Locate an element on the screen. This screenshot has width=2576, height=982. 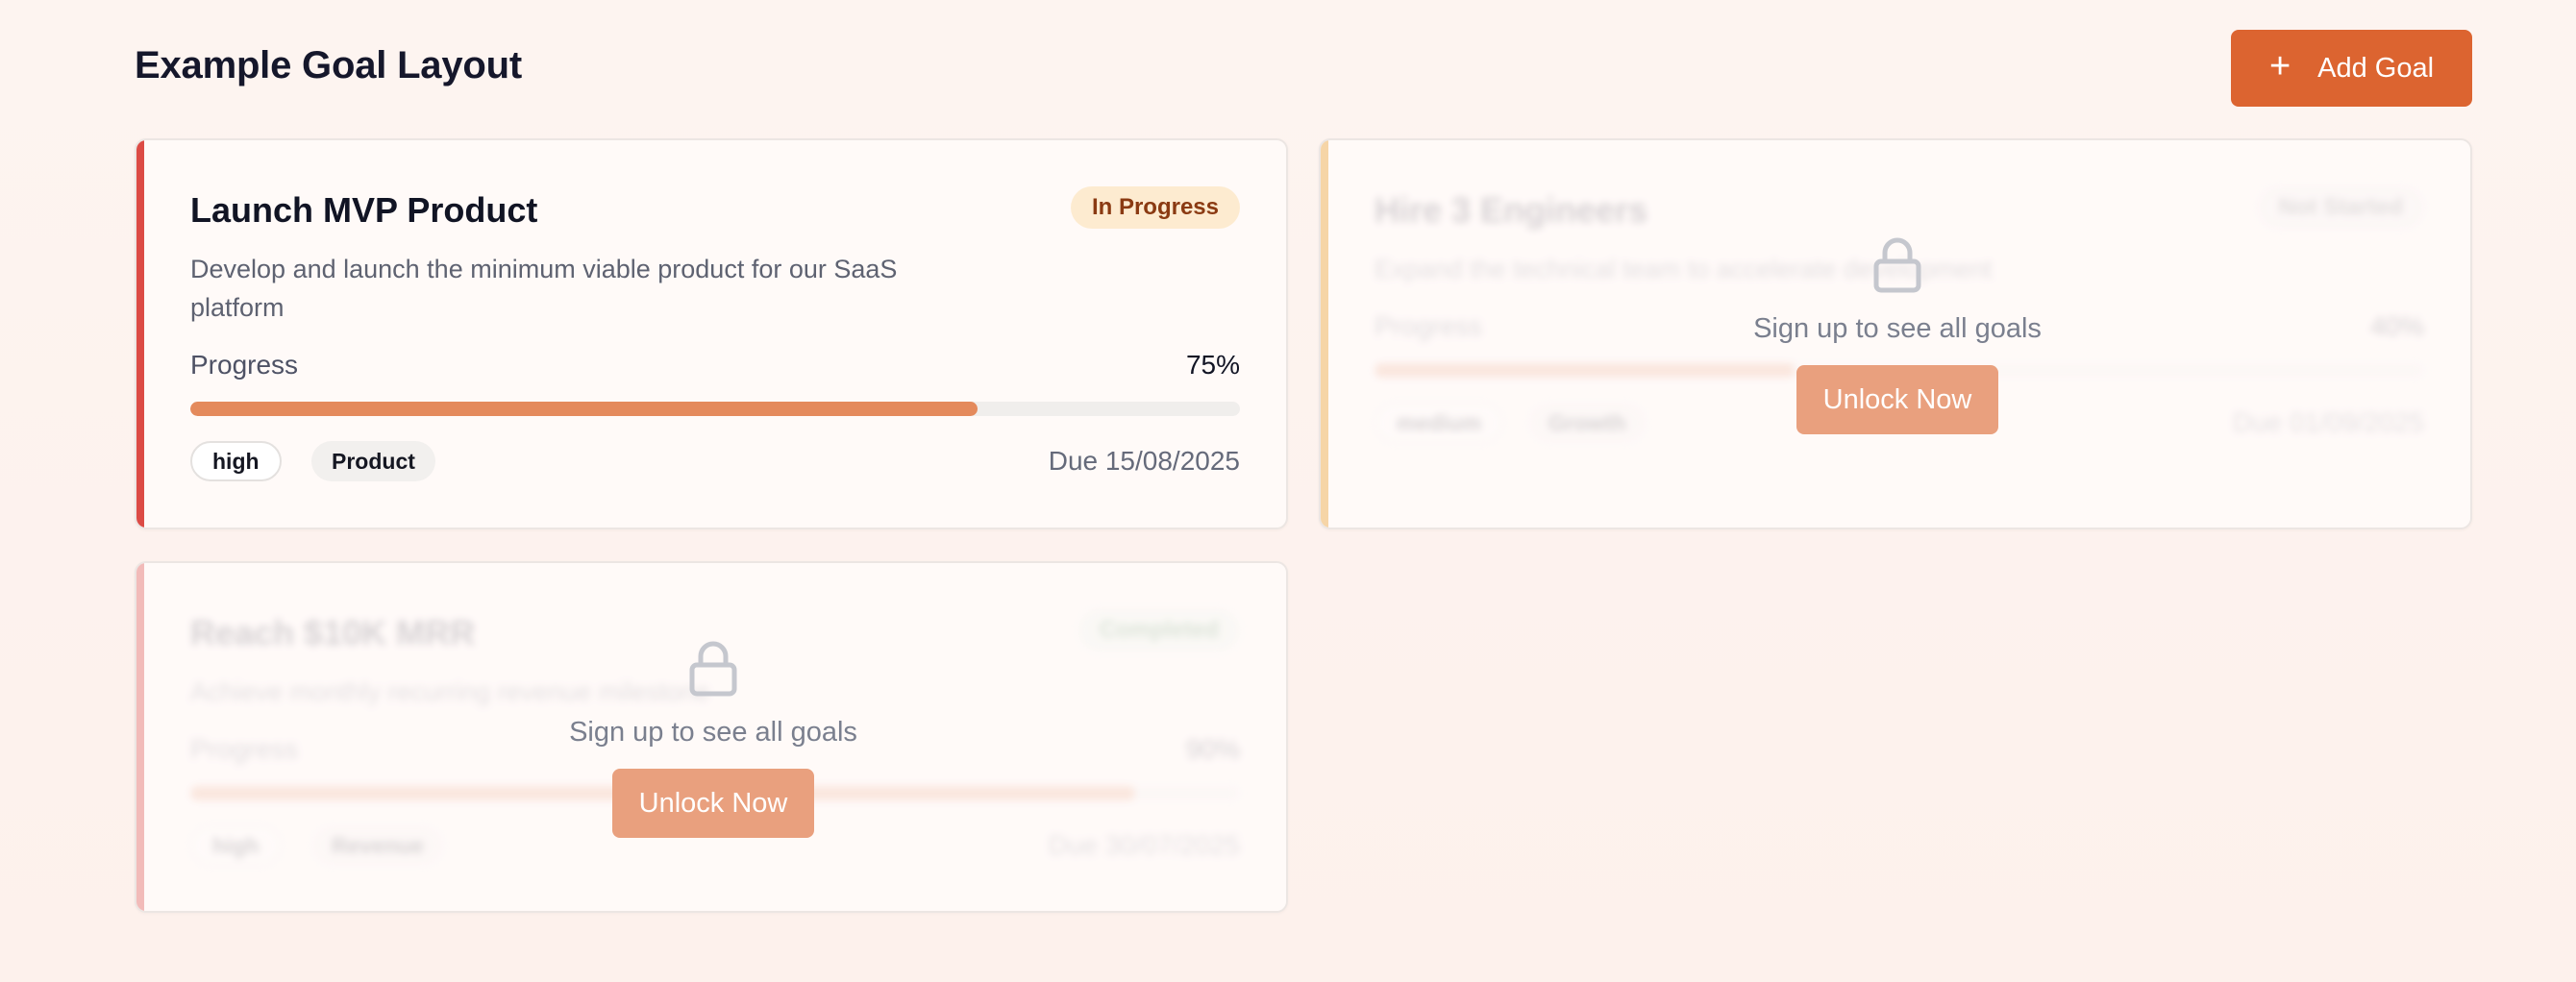
progress-fill is located at coordinates (584, 409).